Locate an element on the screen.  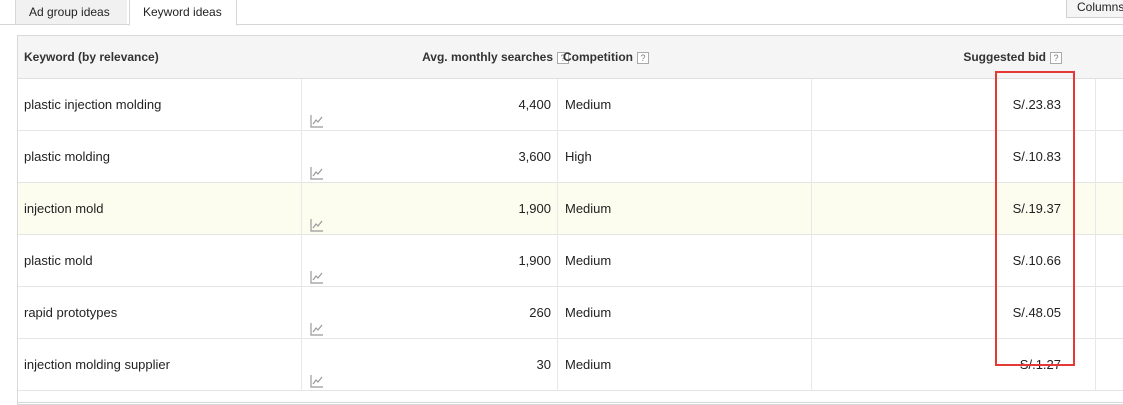
avg-searches-cell: 3,600 is located at coordinates (534, 156).